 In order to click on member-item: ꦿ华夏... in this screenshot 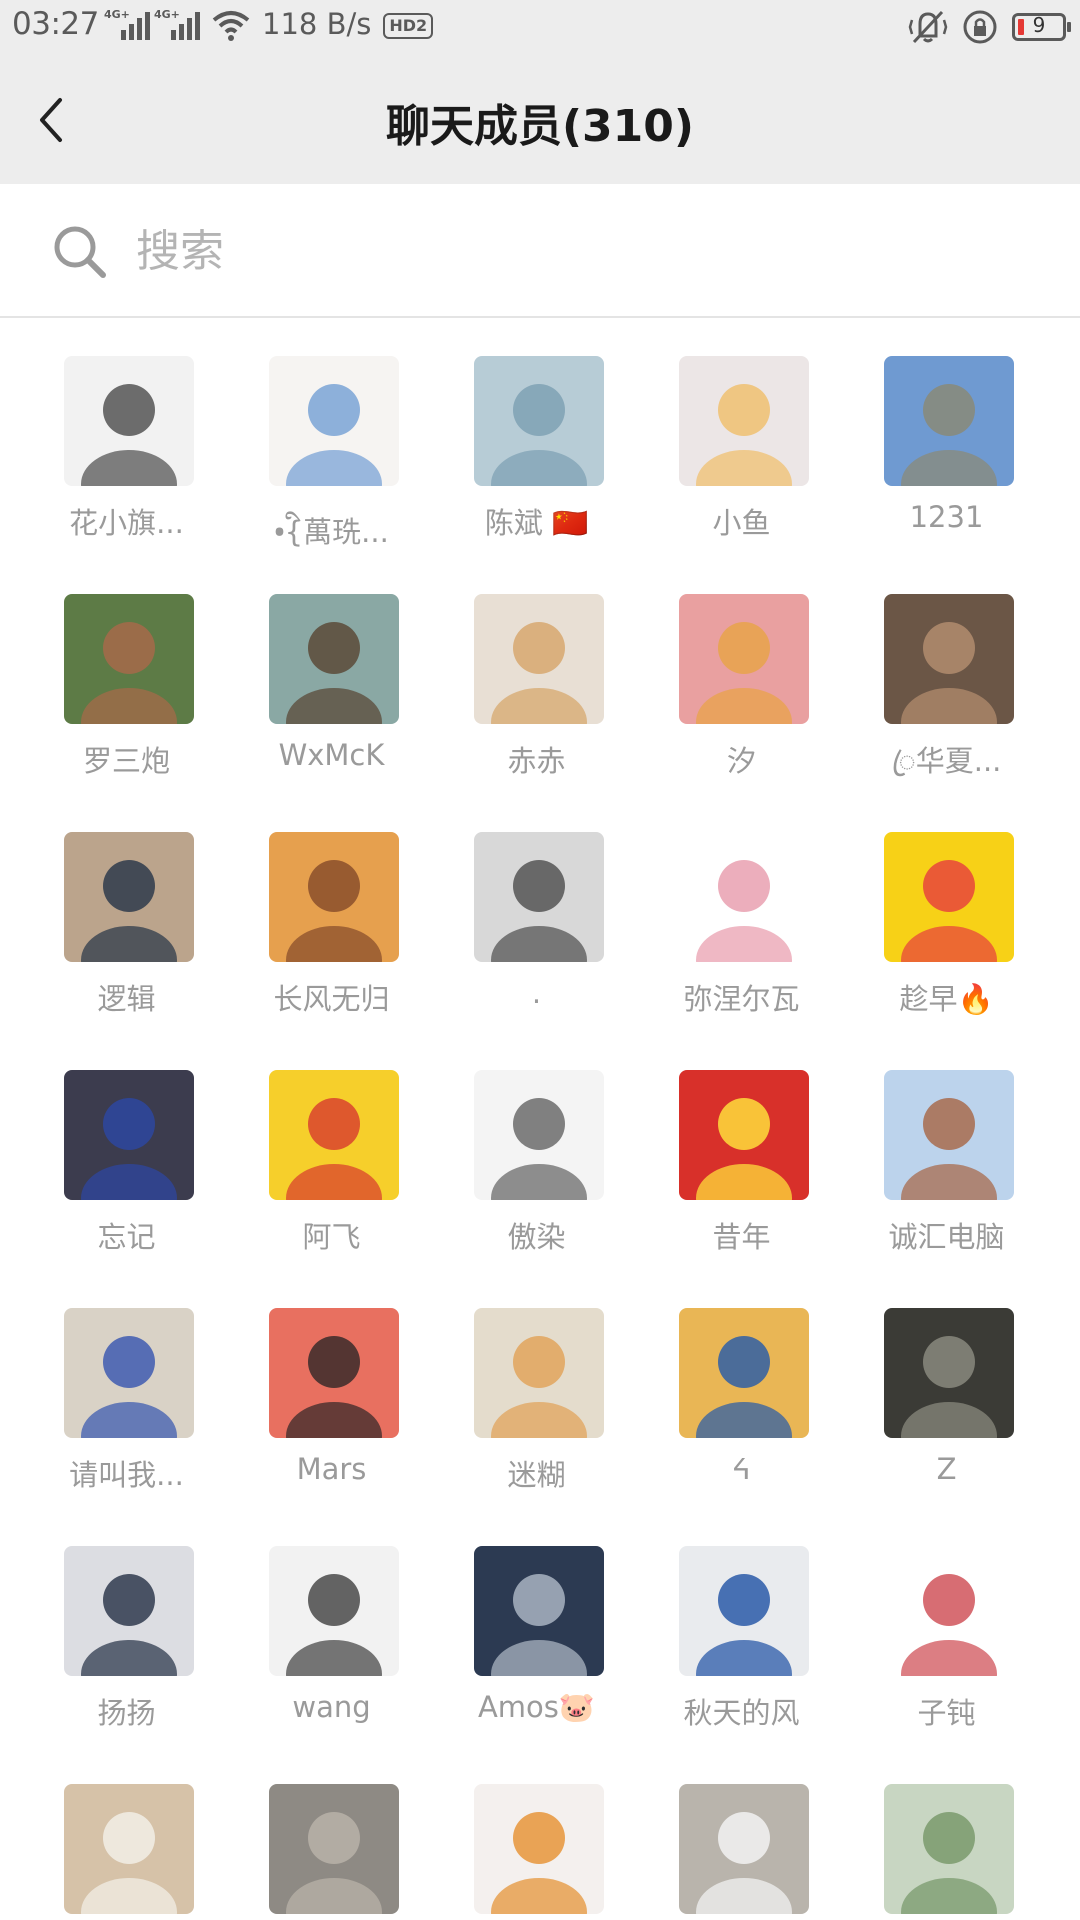, I will do `click(946, 704)`.